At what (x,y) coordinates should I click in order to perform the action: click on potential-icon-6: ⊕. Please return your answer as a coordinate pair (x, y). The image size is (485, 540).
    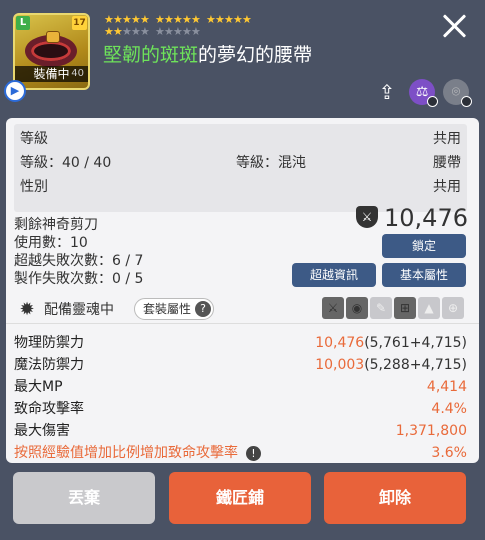
    Looking at the image, I should click on (453, 308).